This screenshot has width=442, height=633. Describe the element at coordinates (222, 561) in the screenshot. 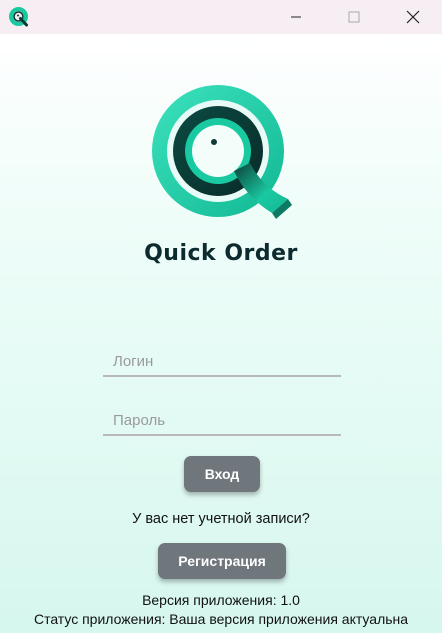

I see `register-button: Регистрация` at that location.